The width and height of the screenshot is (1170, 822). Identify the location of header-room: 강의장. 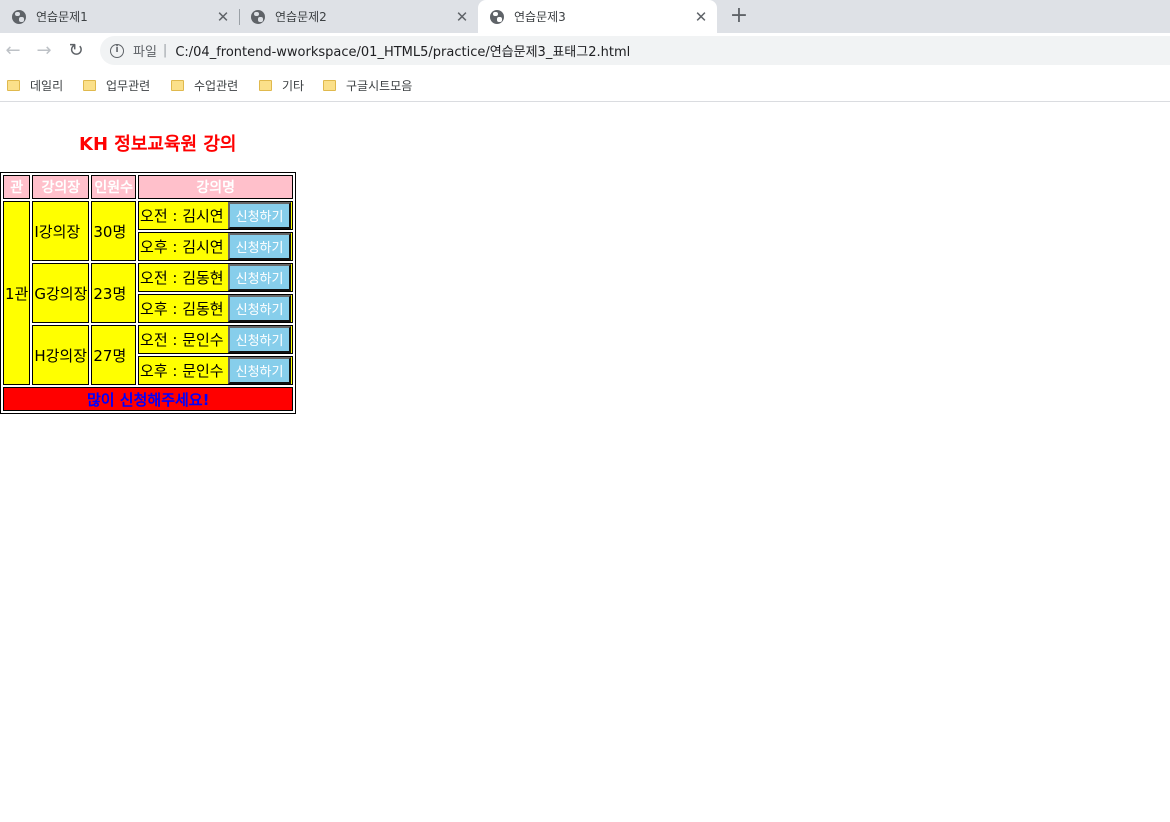
(61, 187).